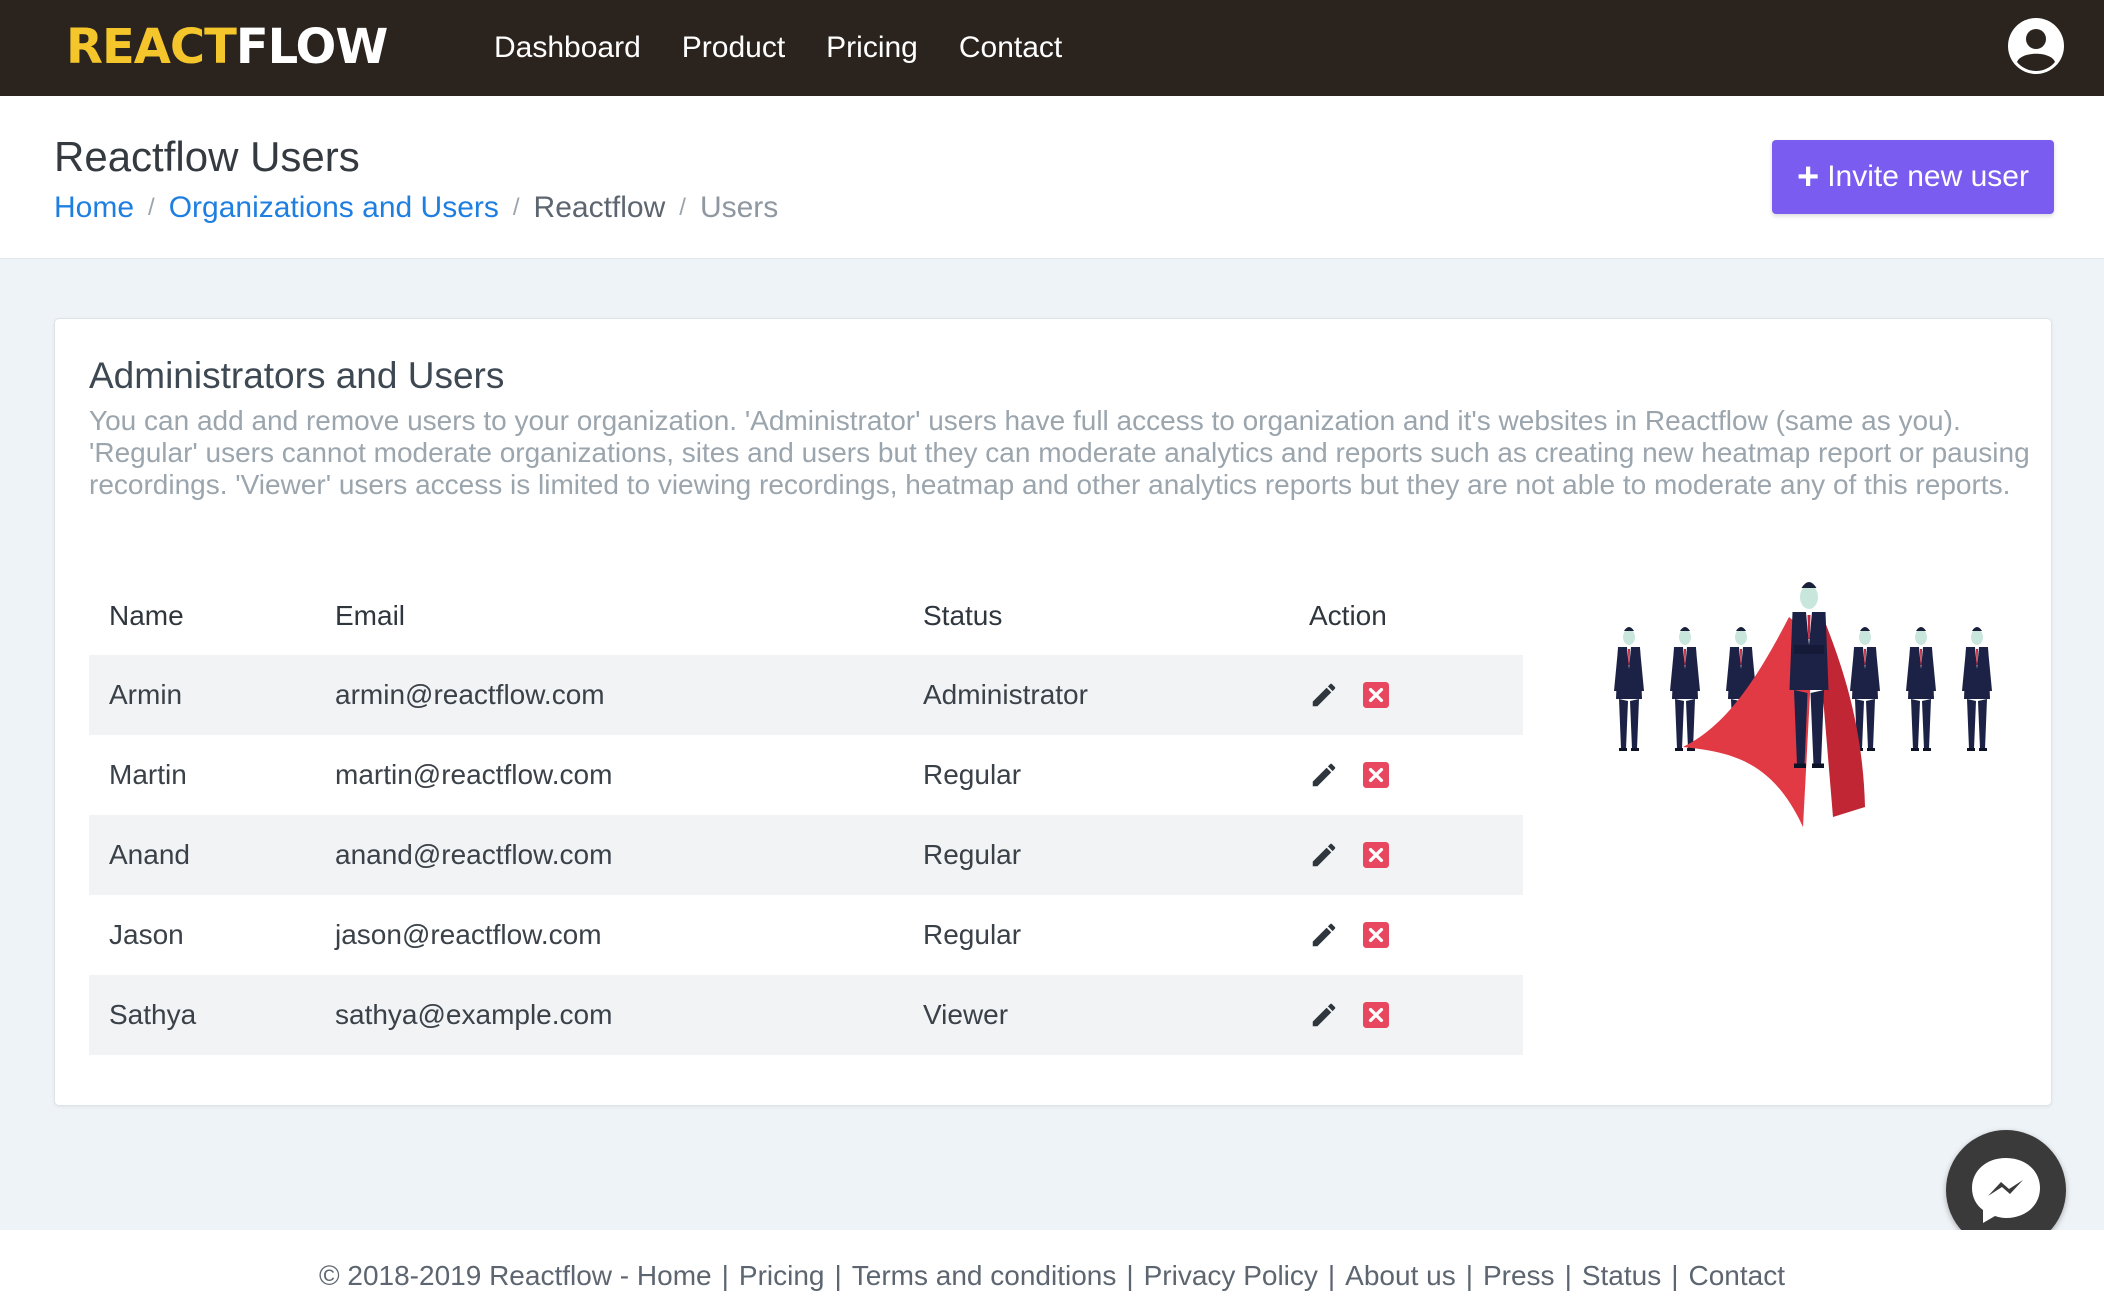  I want to click on footer-link-status: Status, so click(1621, 1275).